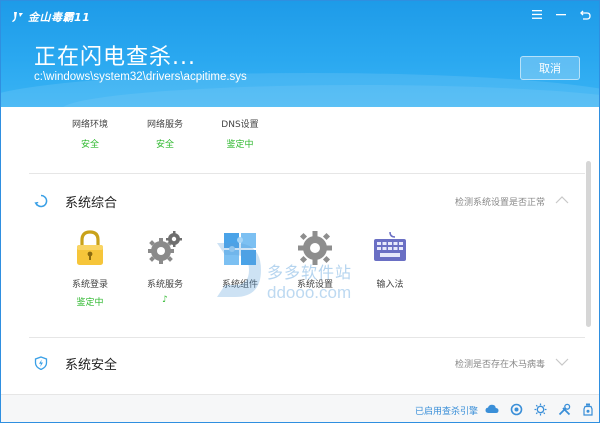 The image size is (600, 423). What do you see at coordinates (390, 262) in the screenshot?
I see `tile-input-method: 输入法` at bounding box center [390, 262].